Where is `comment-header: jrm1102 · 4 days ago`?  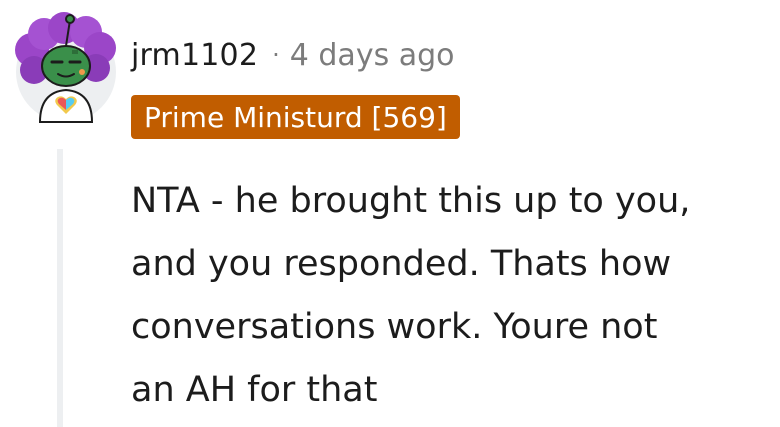 comment-header: jrm1102 · 4 days ago is located at coordinates (293, 55).